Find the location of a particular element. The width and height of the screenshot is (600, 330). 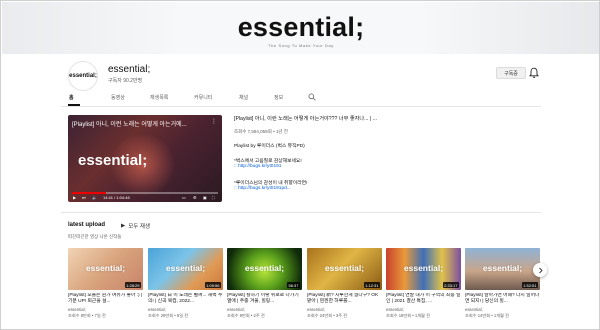

shelf-next-button is located at coordinates (540, 270).